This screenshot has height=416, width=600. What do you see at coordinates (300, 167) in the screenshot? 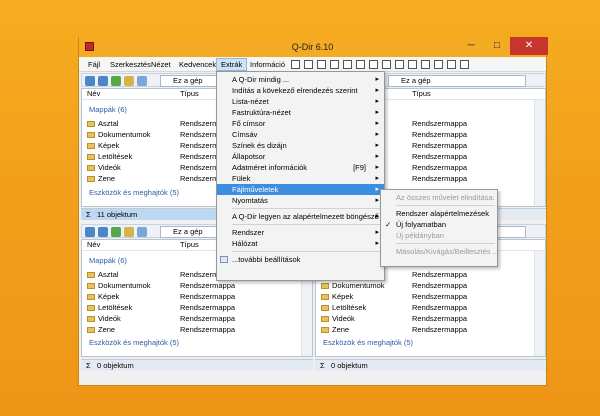
I see `extras-item-adatmeret-informaciok: Adatméret információk [F9] ▸` at bounding box center [300, 167].